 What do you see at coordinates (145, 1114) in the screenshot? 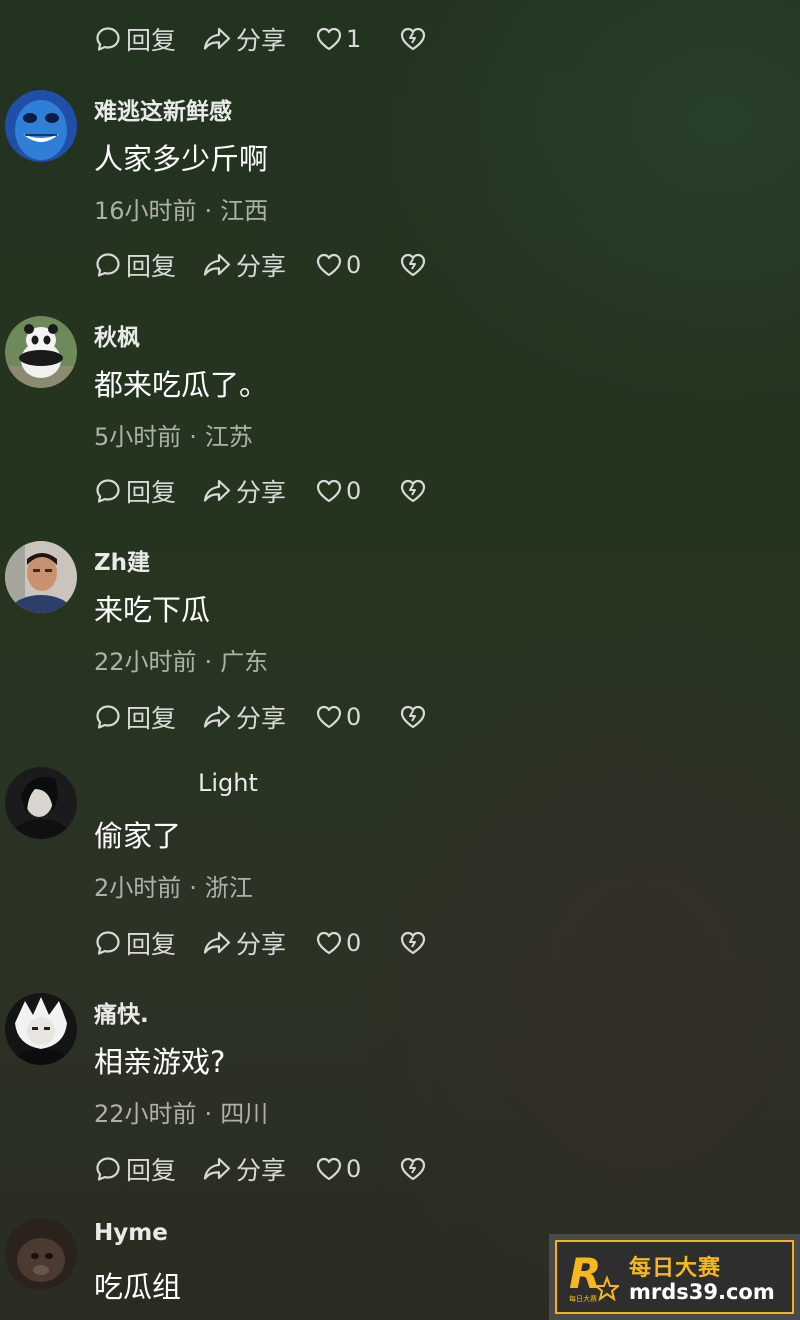
I see `comment-time: 22小时前` at bounding box center [145, 1114].